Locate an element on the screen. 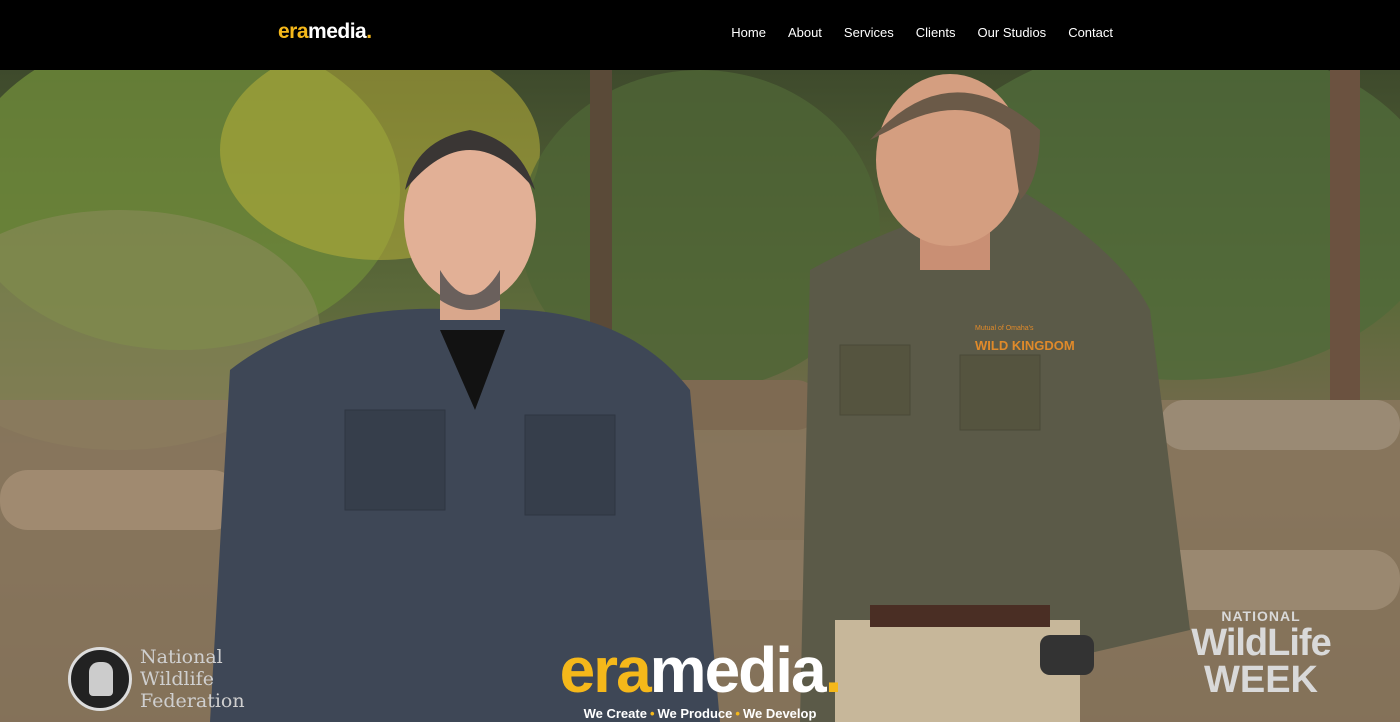  nav-link-services: Services is located at coordinates (869, 32).